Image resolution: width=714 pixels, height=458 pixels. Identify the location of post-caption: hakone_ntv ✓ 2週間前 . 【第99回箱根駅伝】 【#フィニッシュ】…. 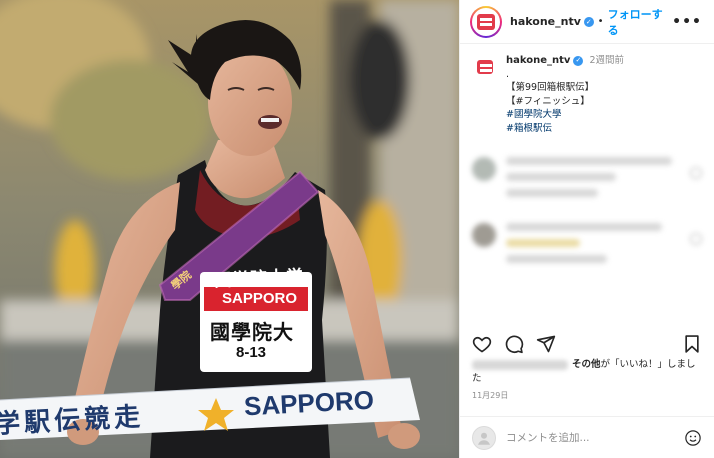
(587, 89).